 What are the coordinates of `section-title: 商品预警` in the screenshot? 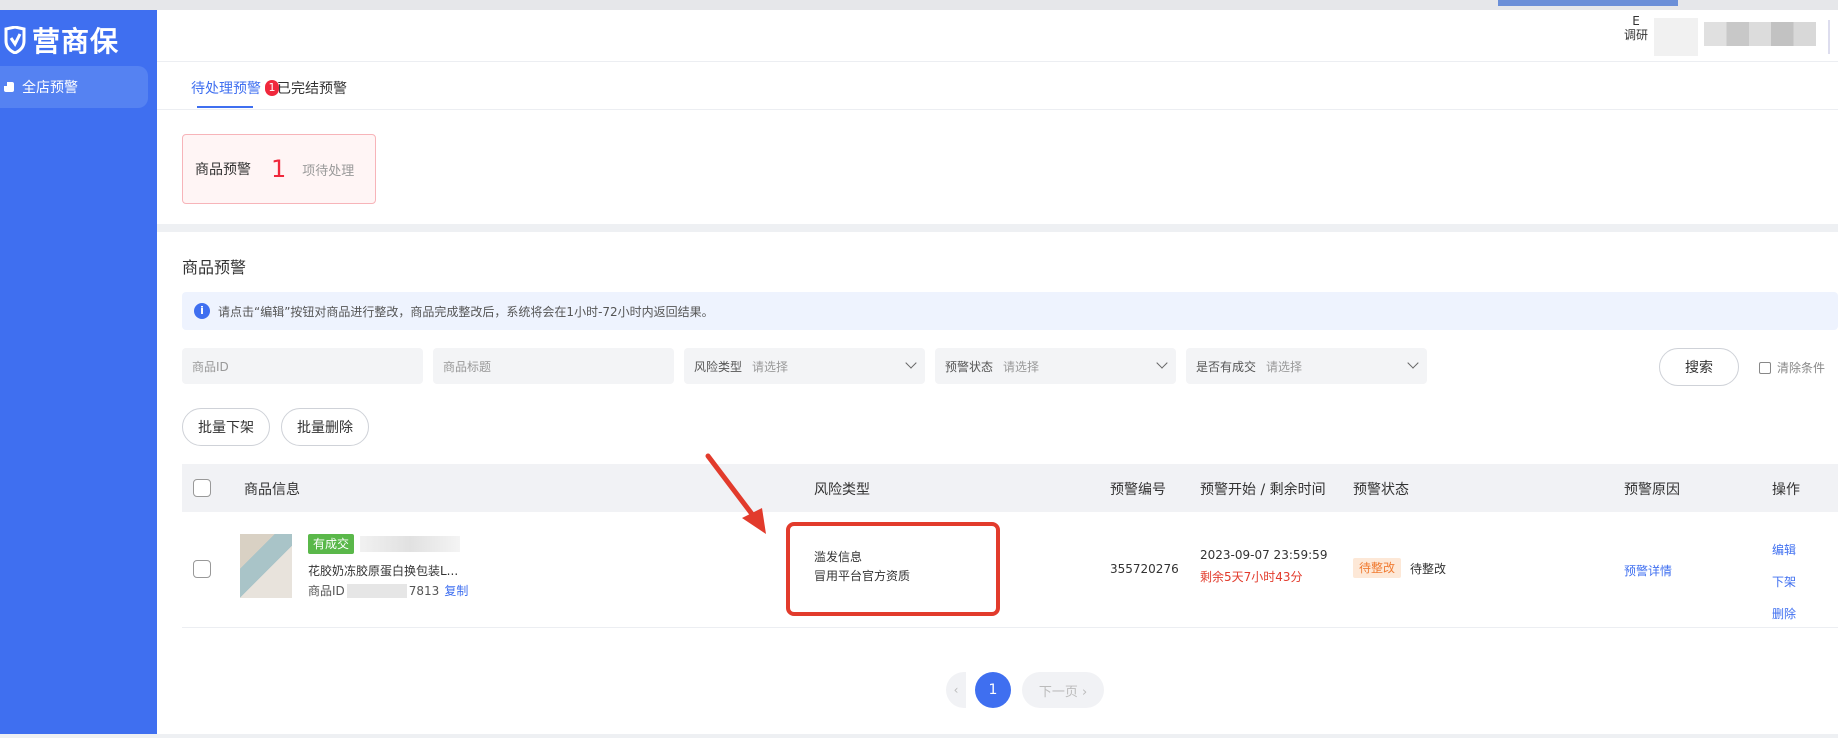 It's located at (214, 267).